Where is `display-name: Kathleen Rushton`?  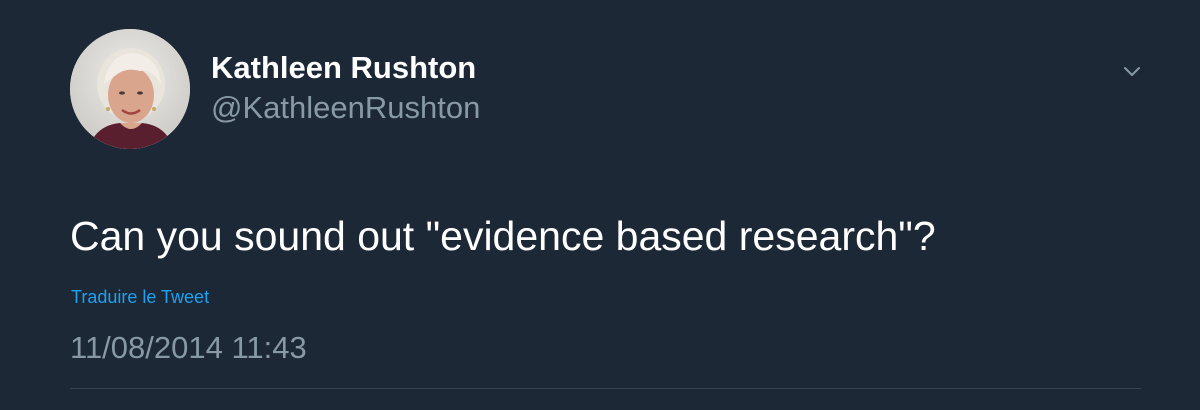
display-name: Kathleen Rushton is located at coordinates (343, 68).